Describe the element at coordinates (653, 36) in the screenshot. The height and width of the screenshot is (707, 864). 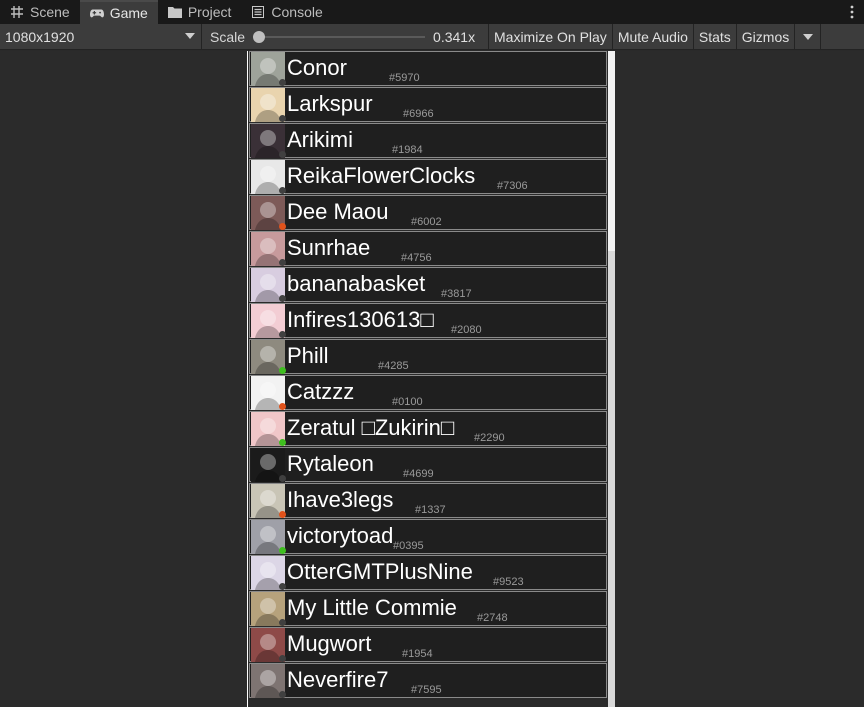
I see `mute-audio-button: Mute Audio` at that location.